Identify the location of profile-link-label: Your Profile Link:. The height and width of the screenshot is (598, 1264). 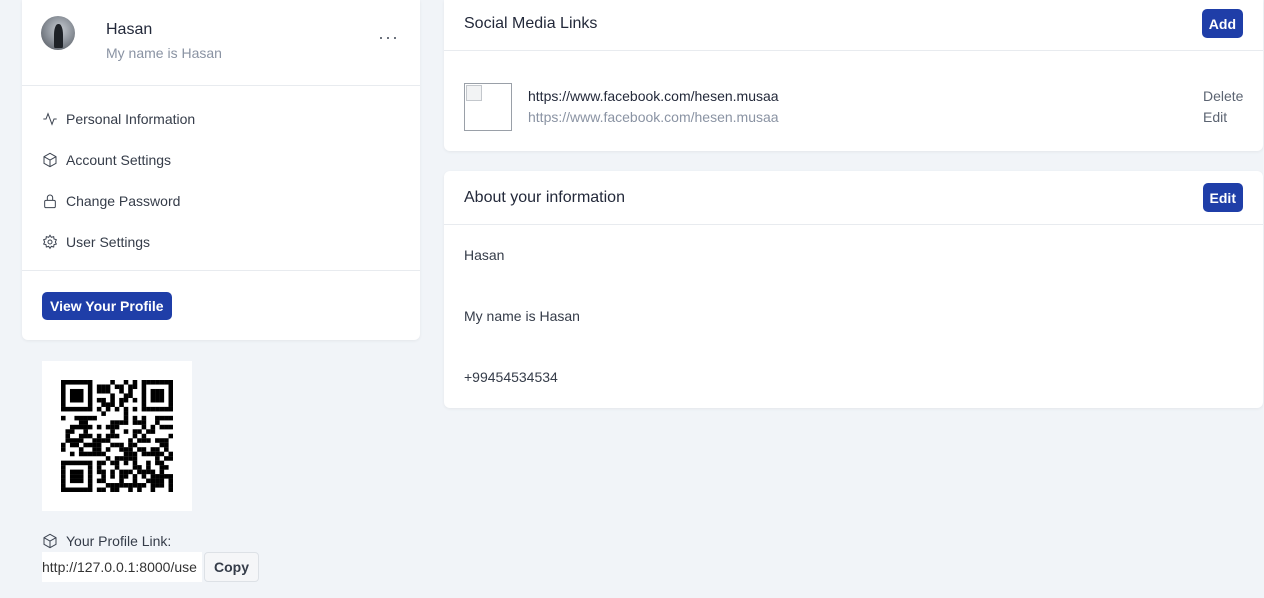
(106, 541).